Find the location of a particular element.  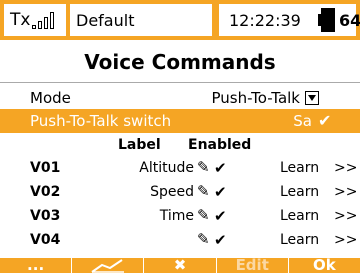

status-bar: Tx Default 12:22:39 64% is located at coordinates (180, 20).